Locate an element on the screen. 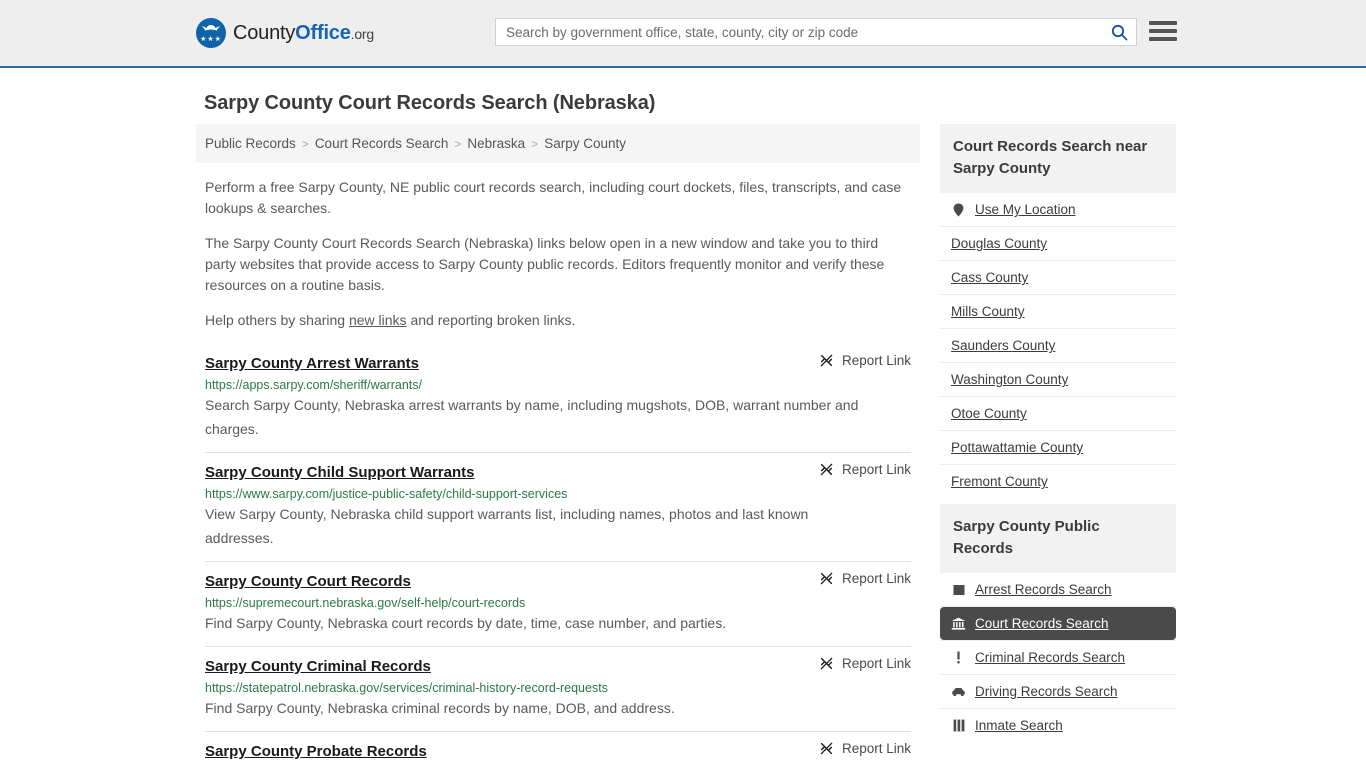 The width and height of the screenshot is (1366, 768). sidebar-item-use-my-location: Use My Location is located at coordinates (1058, 209).